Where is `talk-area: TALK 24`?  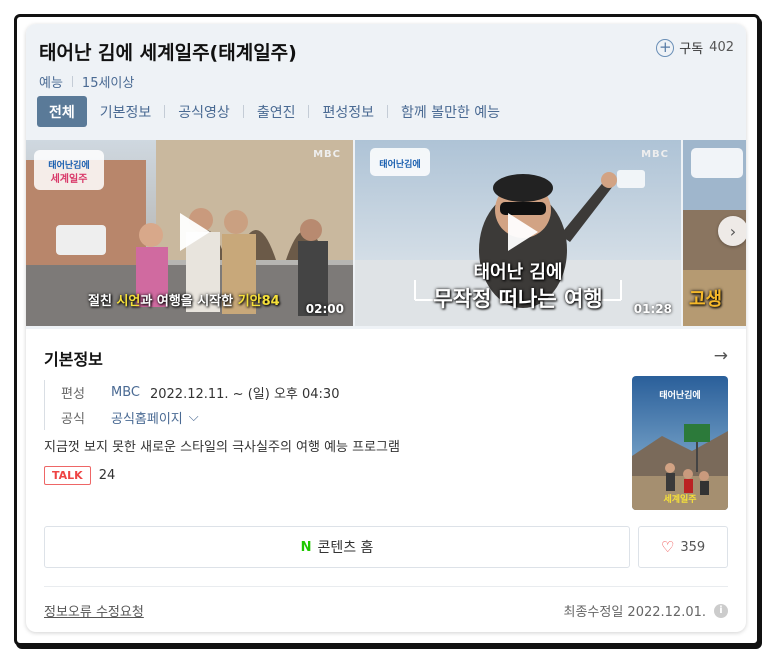 talk-area: TALK 24 is located at coordinates (79, 475).